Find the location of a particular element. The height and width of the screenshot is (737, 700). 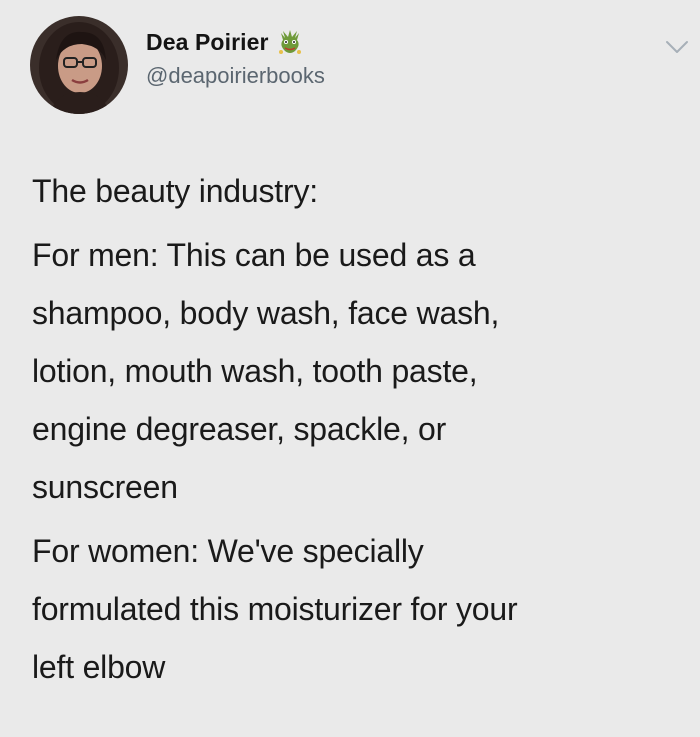

dragon-emoji-icon is located at coordinates (290, 42).